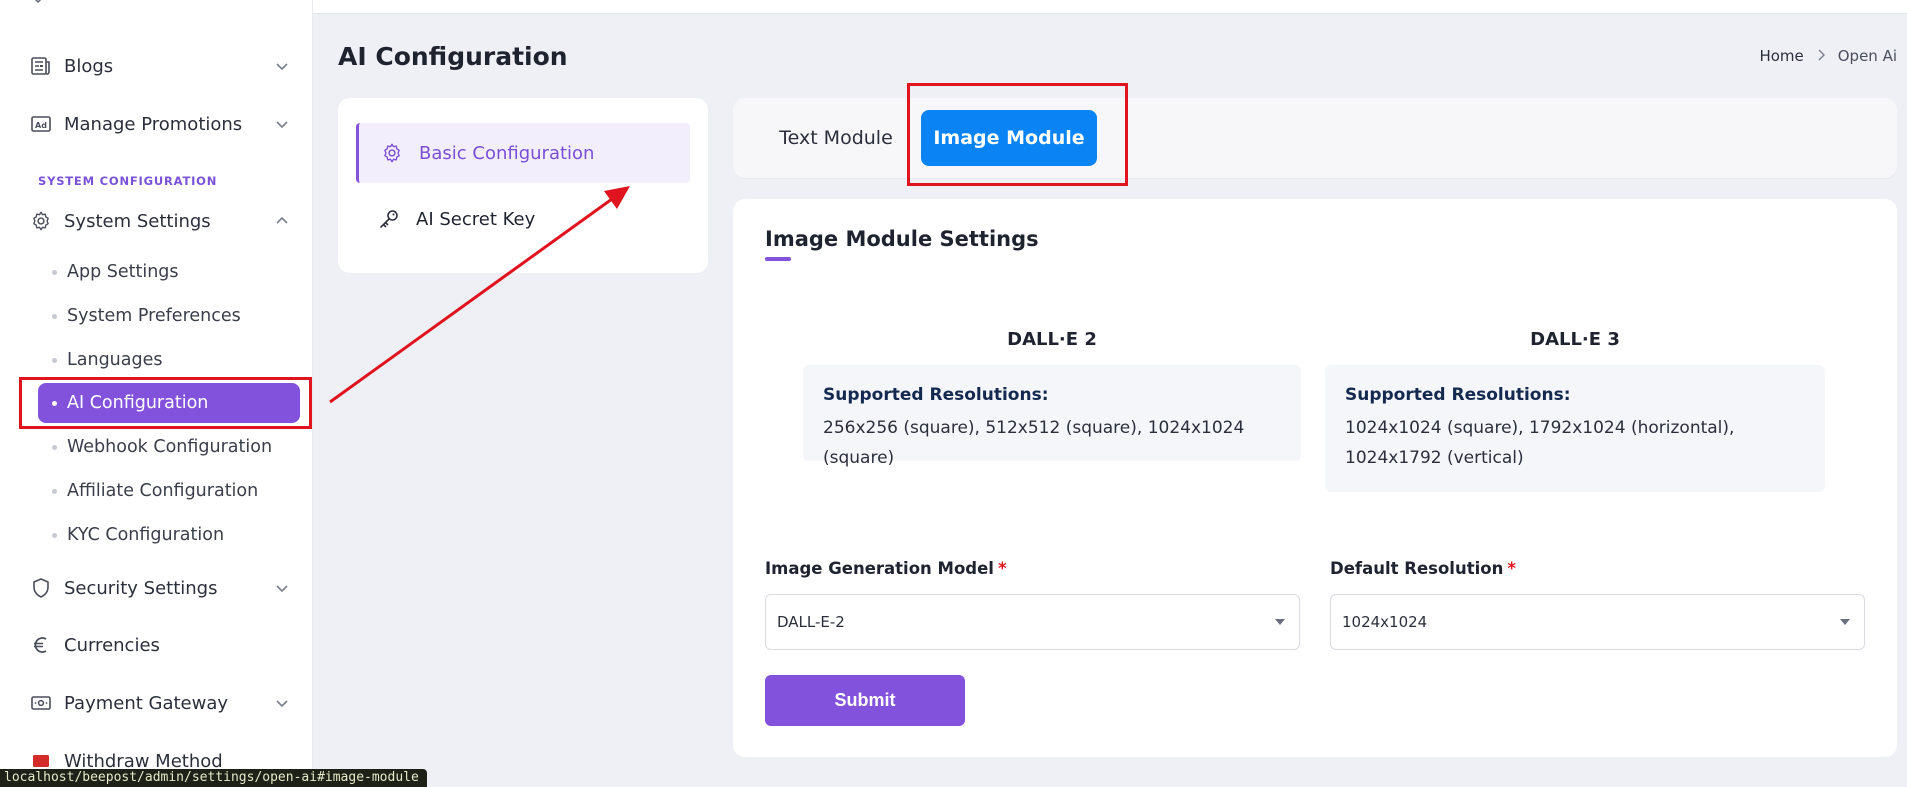  Describe the element at coordinates (41, 66) in the screenshot. I see `blog-icon` at that location.